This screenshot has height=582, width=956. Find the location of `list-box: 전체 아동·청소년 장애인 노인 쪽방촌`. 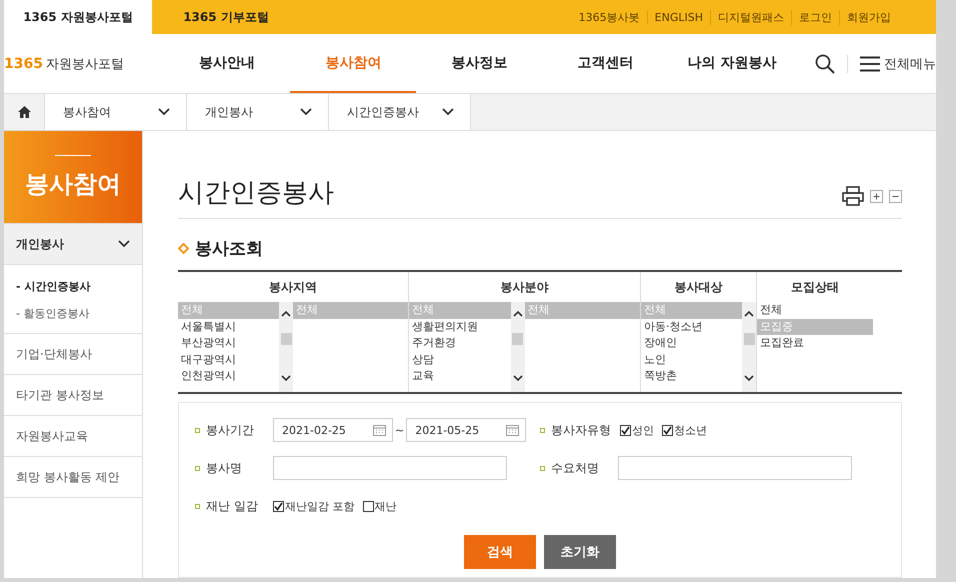

list-box: 전체 아동·청소년 장애인 노인 쪽방촌 is located at coordinates (698, 347).